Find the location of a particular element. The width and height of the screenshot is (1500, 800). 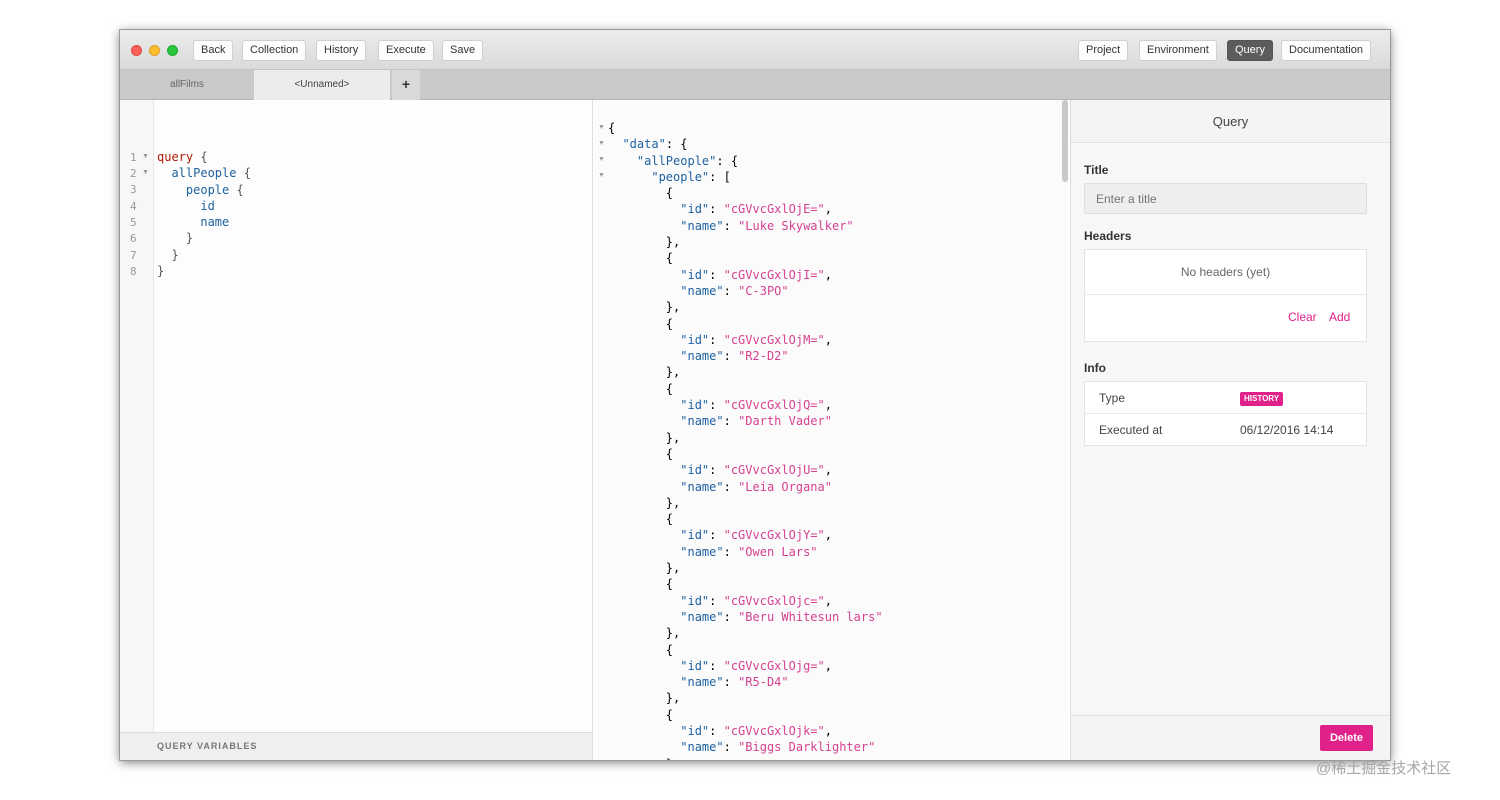

add-tab-button: + is located at coordinates (406, 85).